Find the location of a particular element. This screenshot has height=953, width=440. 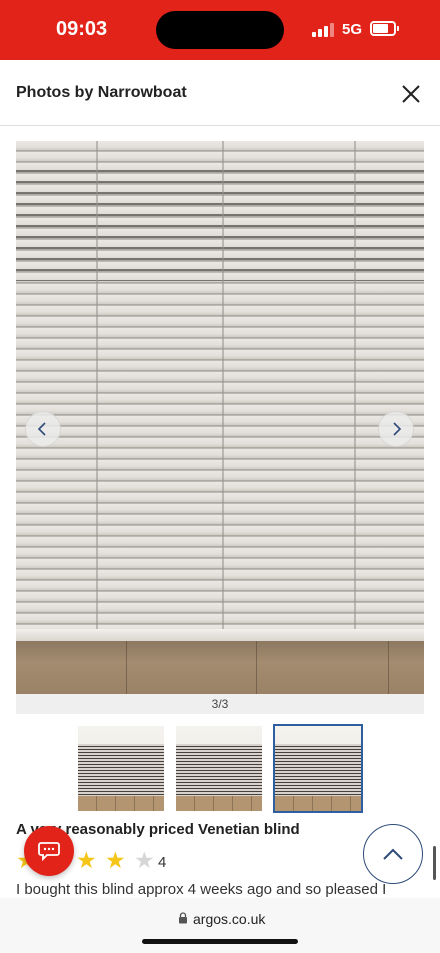

chevron-right-icon is located at coordinates (397, 429).